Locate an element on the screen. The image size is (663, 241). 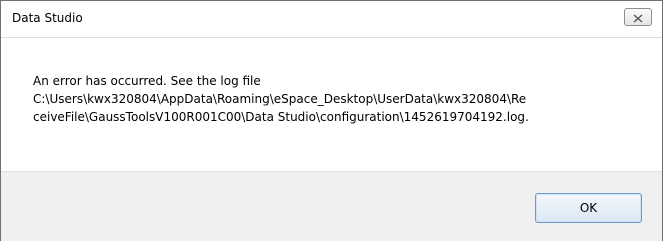
close-icon is located at coordinates (638, 17).